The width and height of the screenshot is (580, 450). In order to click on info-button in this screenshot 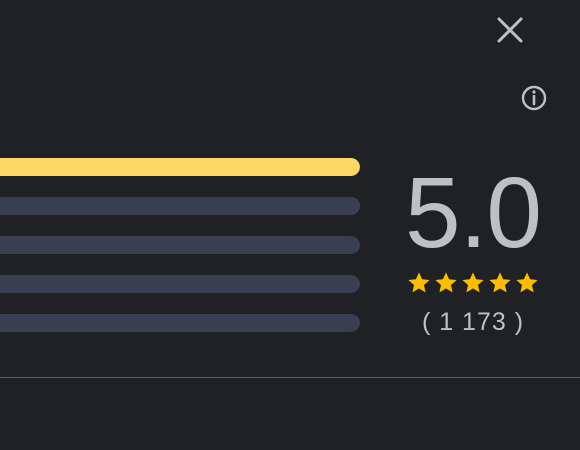, I will do `click(534, 98)`.